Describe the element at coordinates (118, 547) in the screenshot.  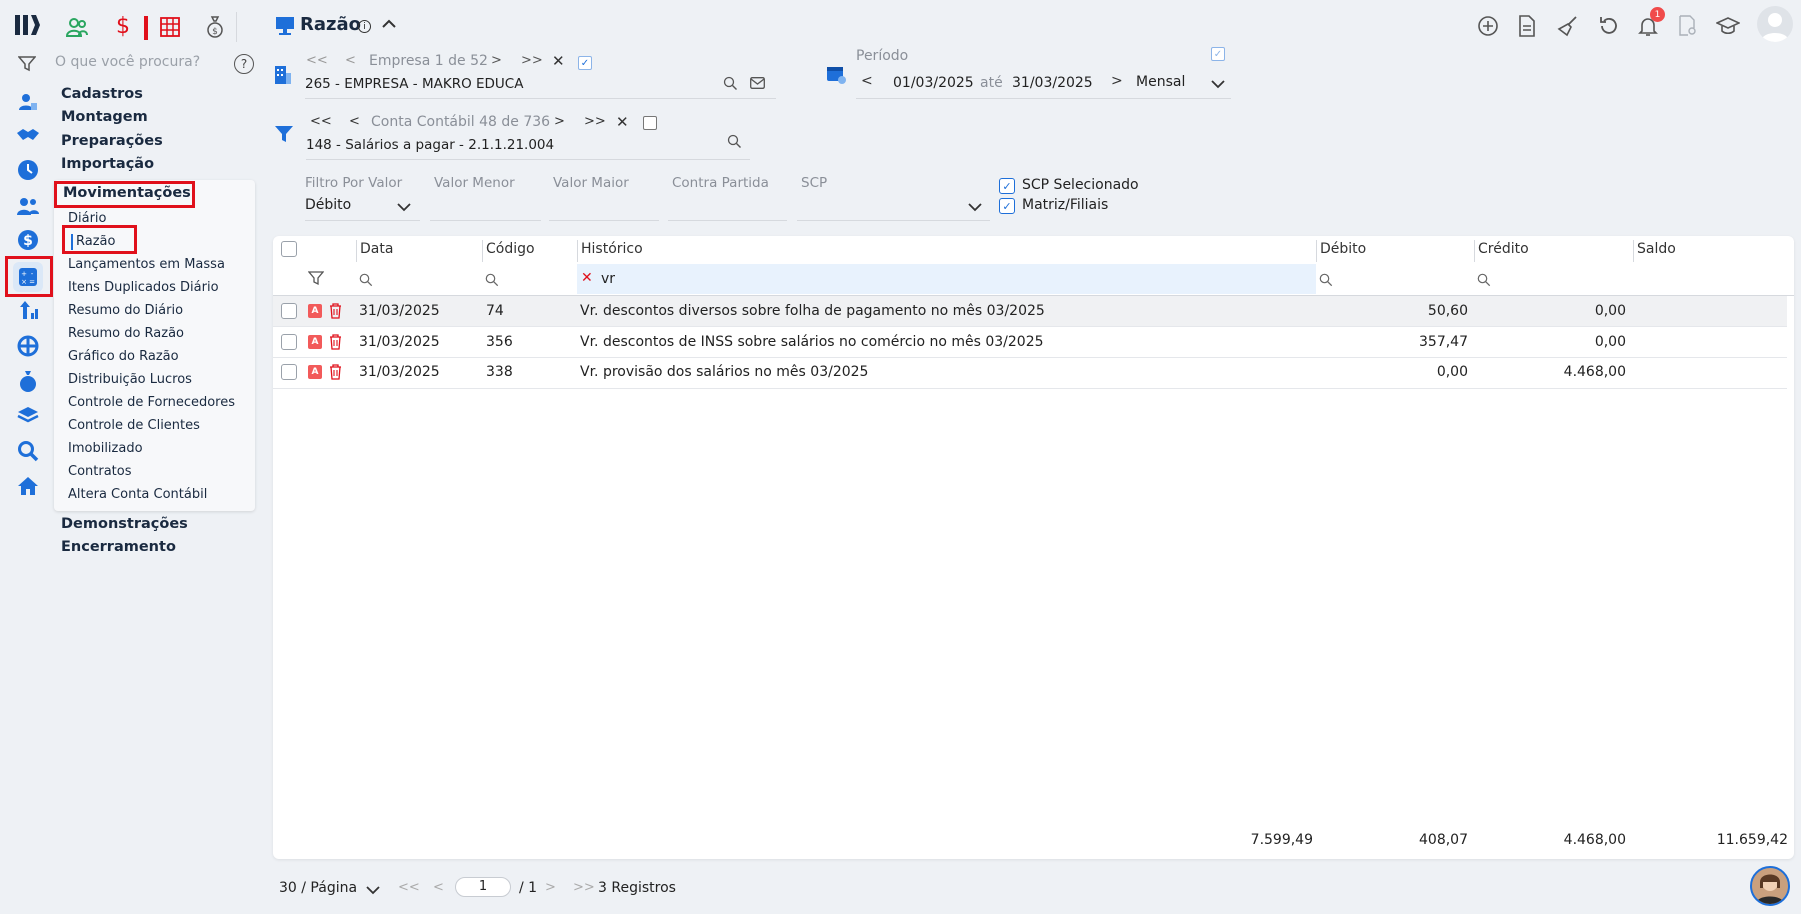
I see `menu-encerramento: Encerramento` at that location.